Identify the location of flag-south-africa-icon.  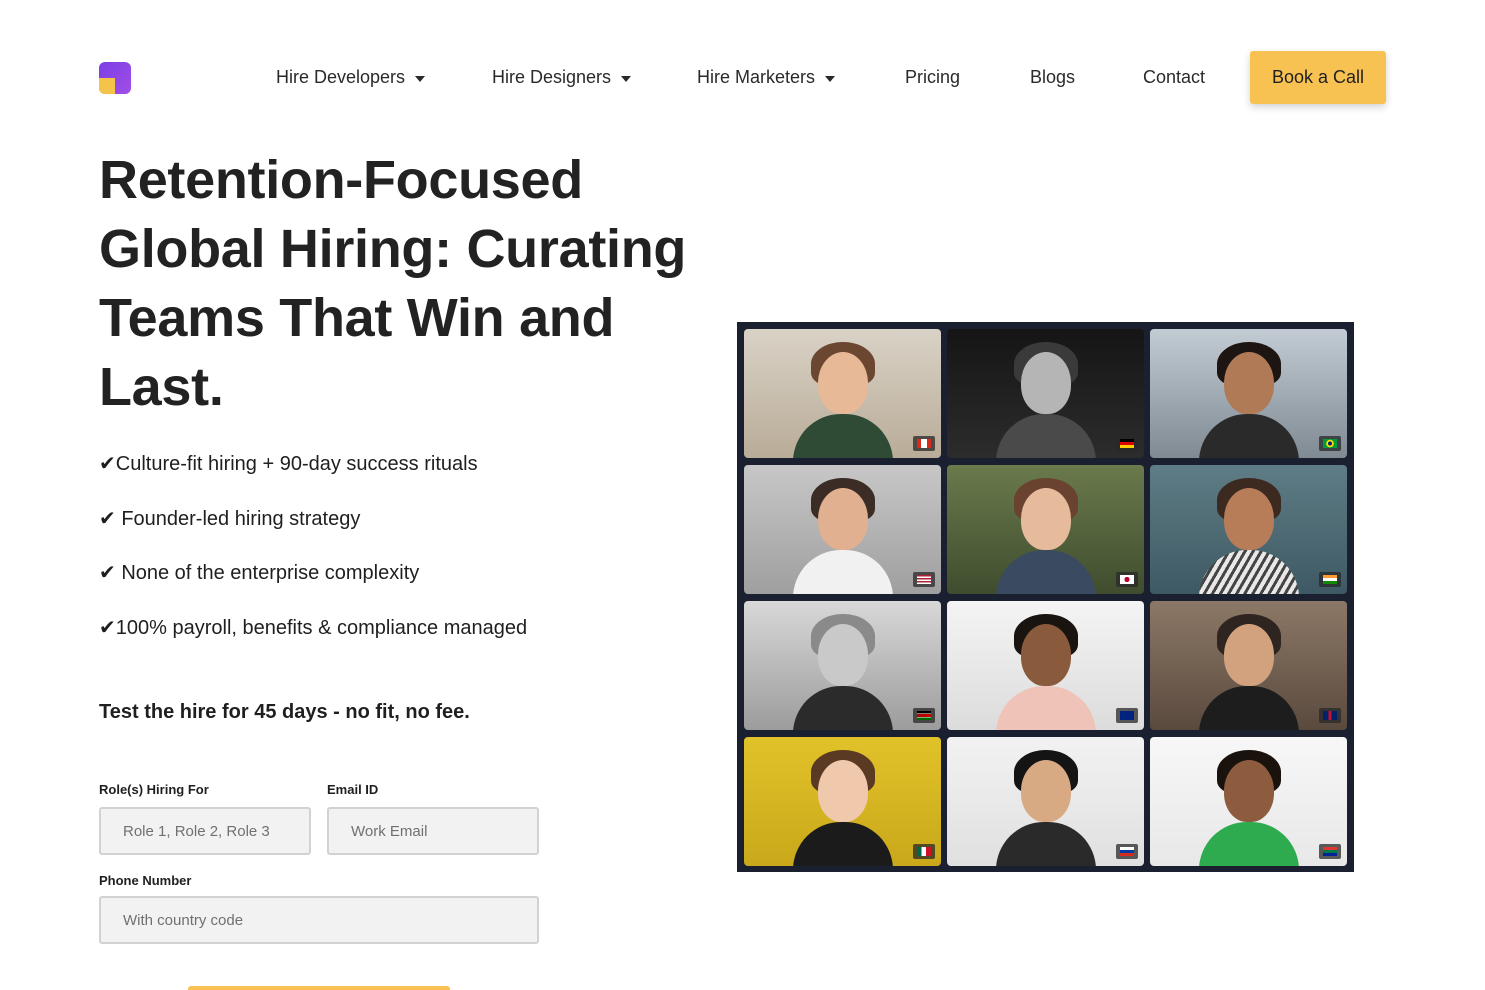
(1330, 851).